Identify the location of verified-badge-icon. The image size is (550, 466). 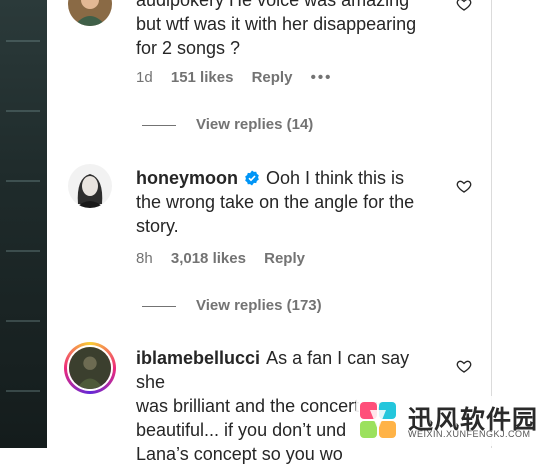
(252, 178).